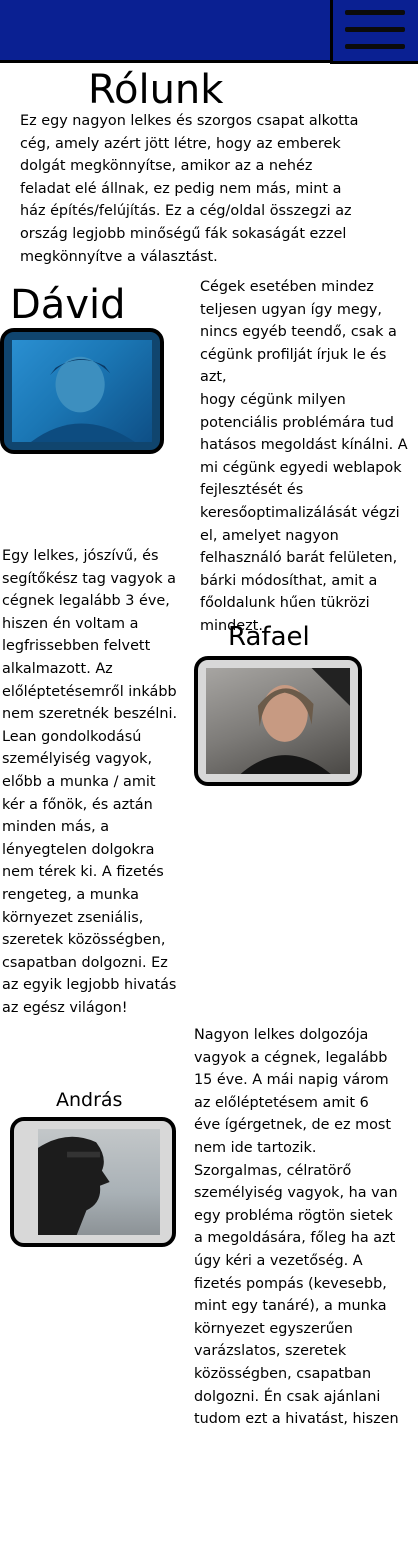 Image resolution: width=418 pixels, height=1548 pixels. Describe the element at coordinates (290, 1283) in the screenshot. I see `text-line: fizetés pompás (kevesebb,` at that location.